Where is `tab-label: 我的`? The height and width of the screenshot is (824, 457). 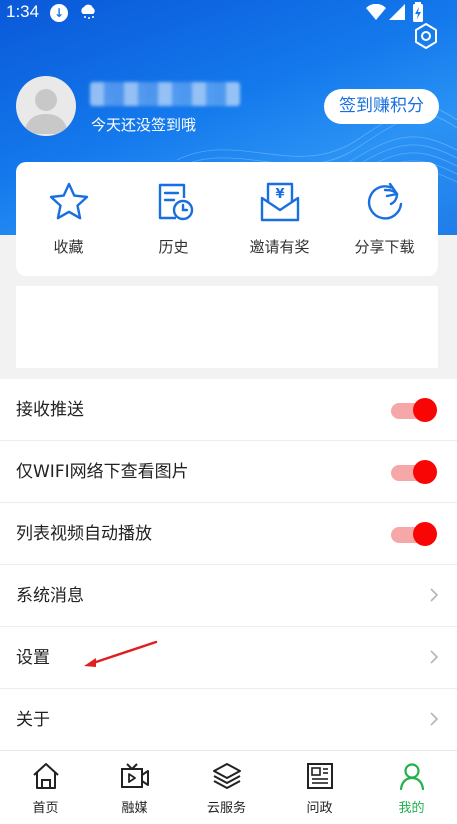
tab-label: 我的 is located at coordinates (411, 808).